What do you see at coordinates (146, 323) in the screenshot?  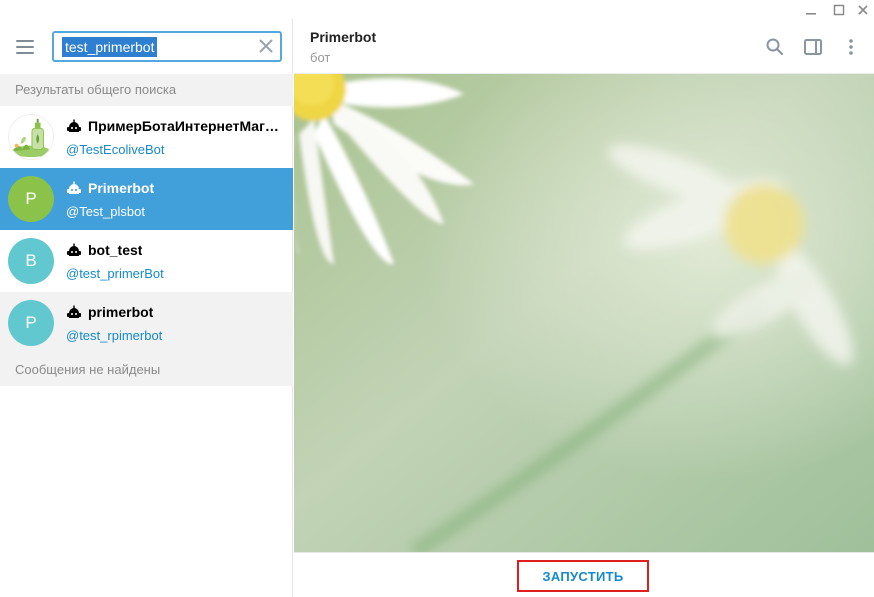 I see `search-result-item: P primerbot @test_rpimerbot` at bounding box center [146, 323].